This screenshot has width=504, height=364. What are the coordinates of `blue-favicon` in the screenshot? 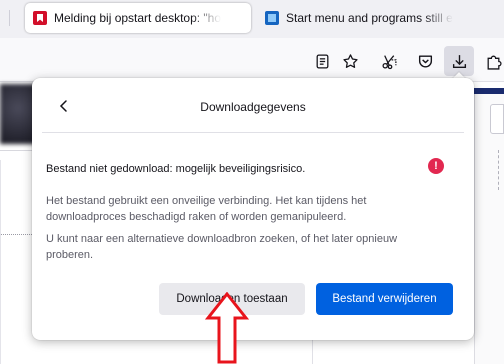 It's located at (272, 18).